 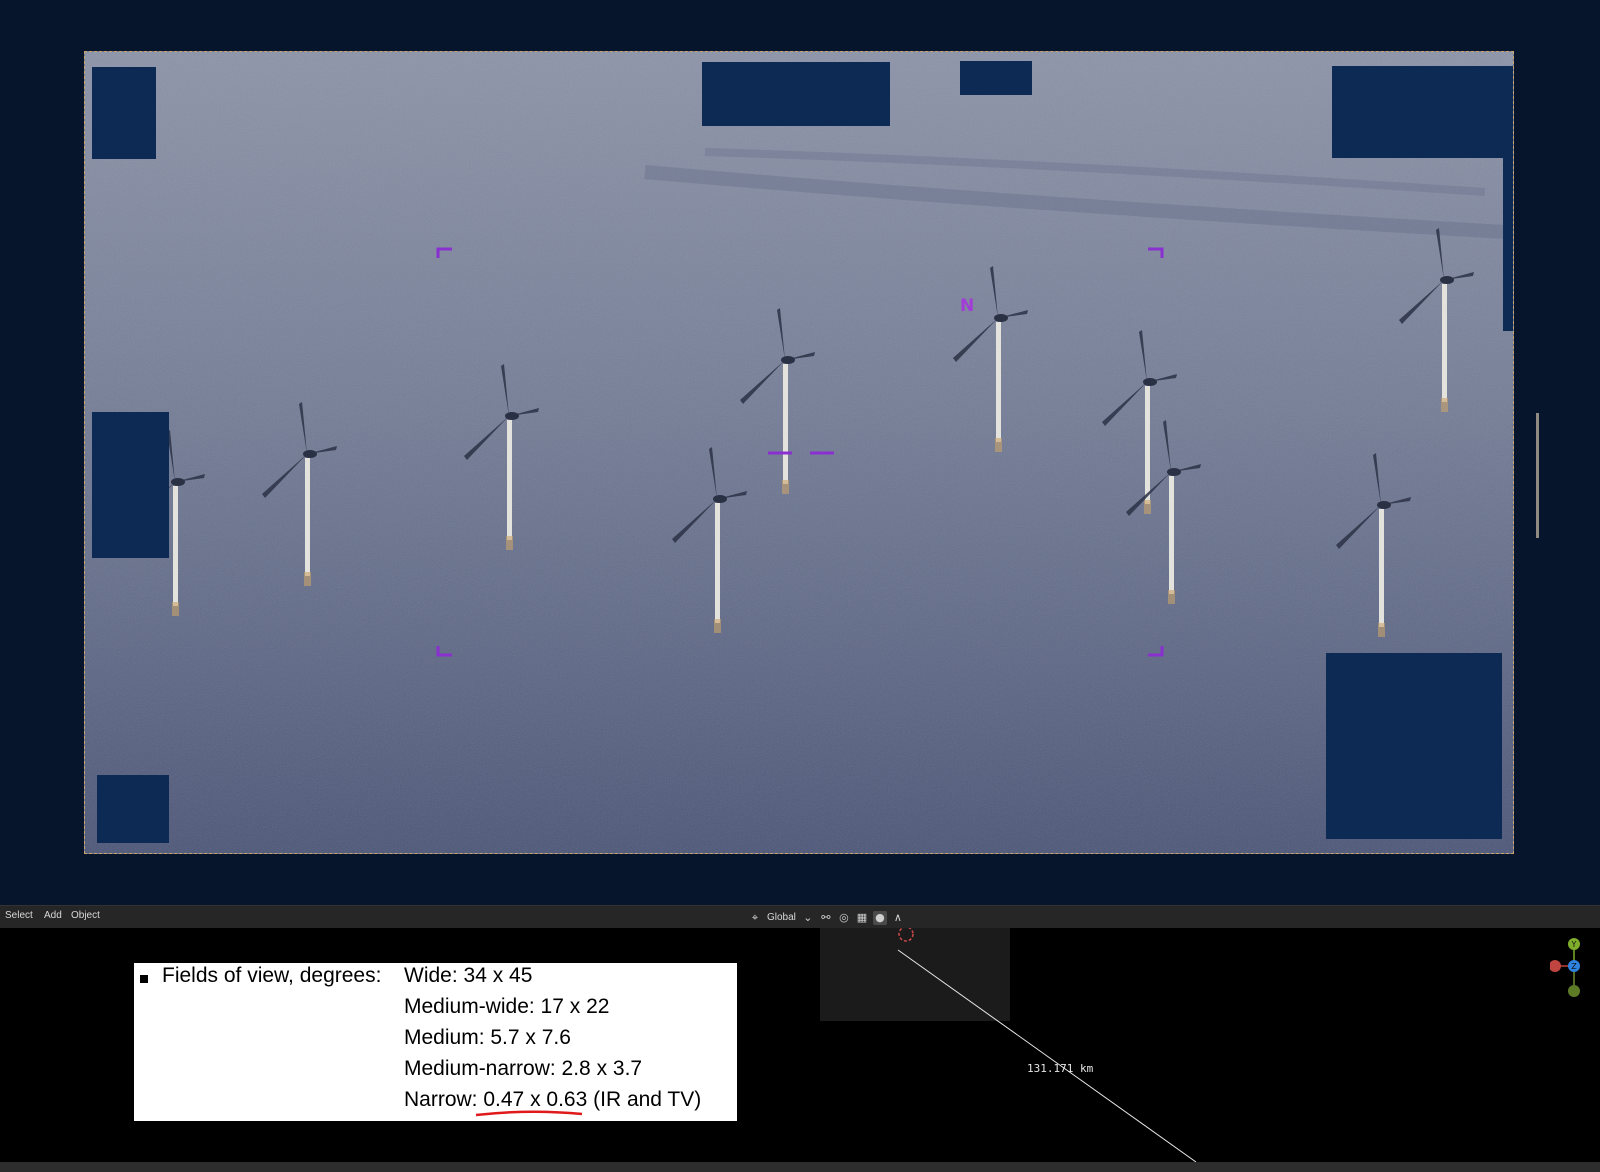 I want to click on reticle-corner-top-left, so click(x=444, y=252).